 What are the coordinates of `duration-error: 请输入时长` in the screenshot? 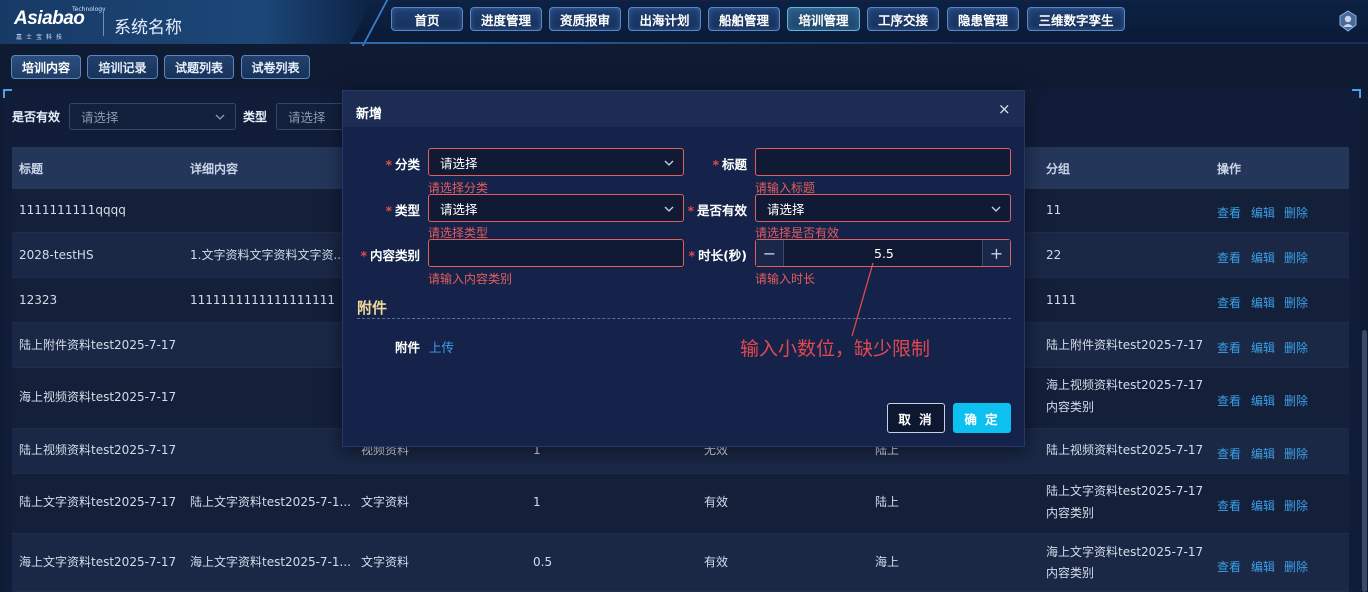 It's located at (785, 279).